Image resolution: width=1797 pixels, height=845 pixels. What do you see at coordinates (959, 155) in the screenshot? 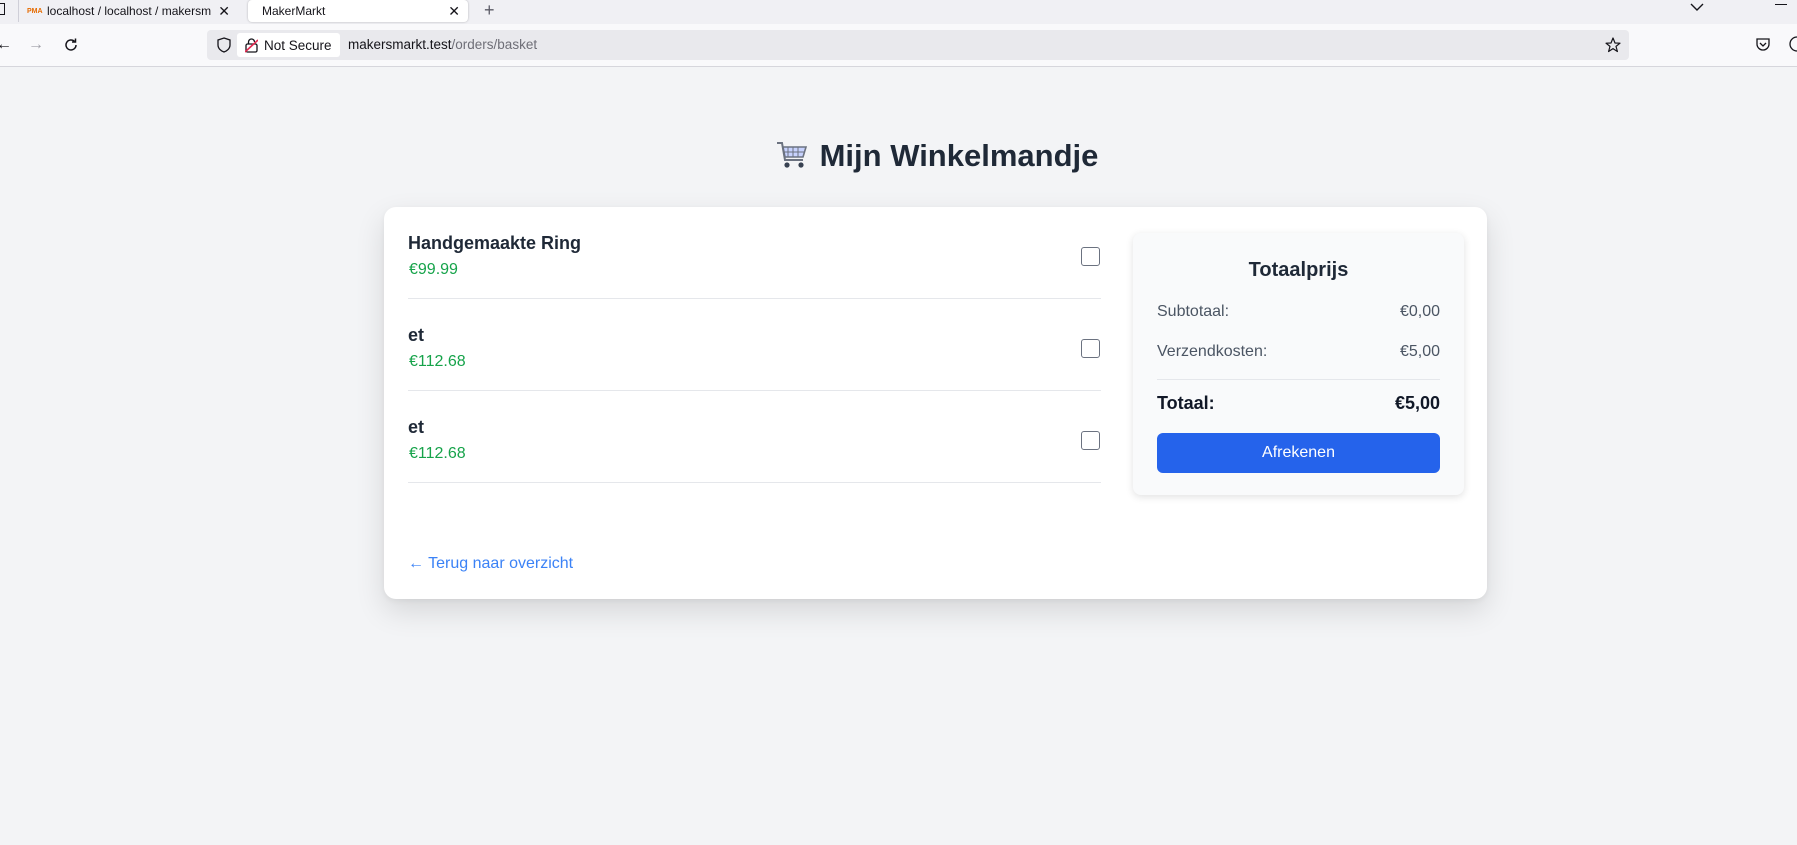
I see `page-title-text: Mijn Winkelmandje` at bounding box center [959, 155].